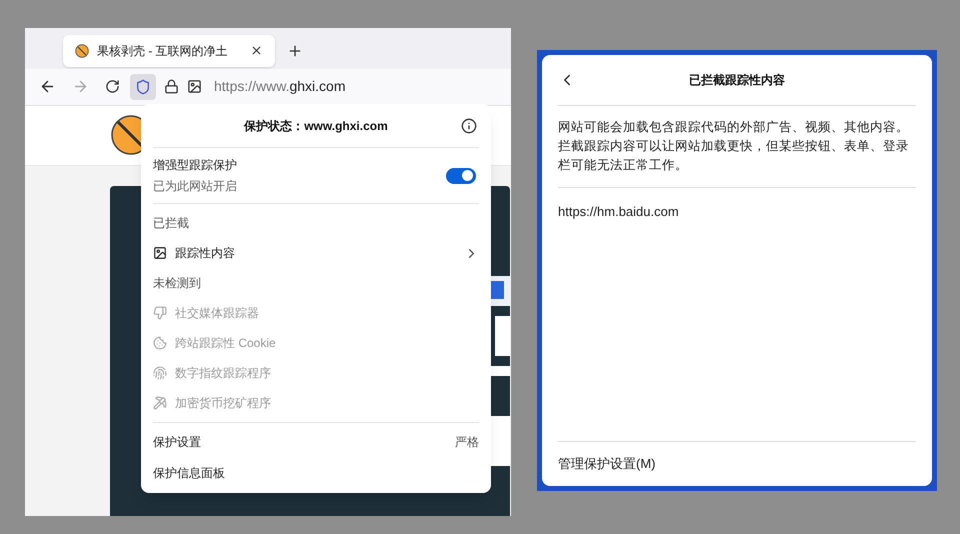 Image resolution: width=960 pixels, height=534 pixels. I want to click on manage-settings-link: 管理保护设置(M), so click(607, 464).